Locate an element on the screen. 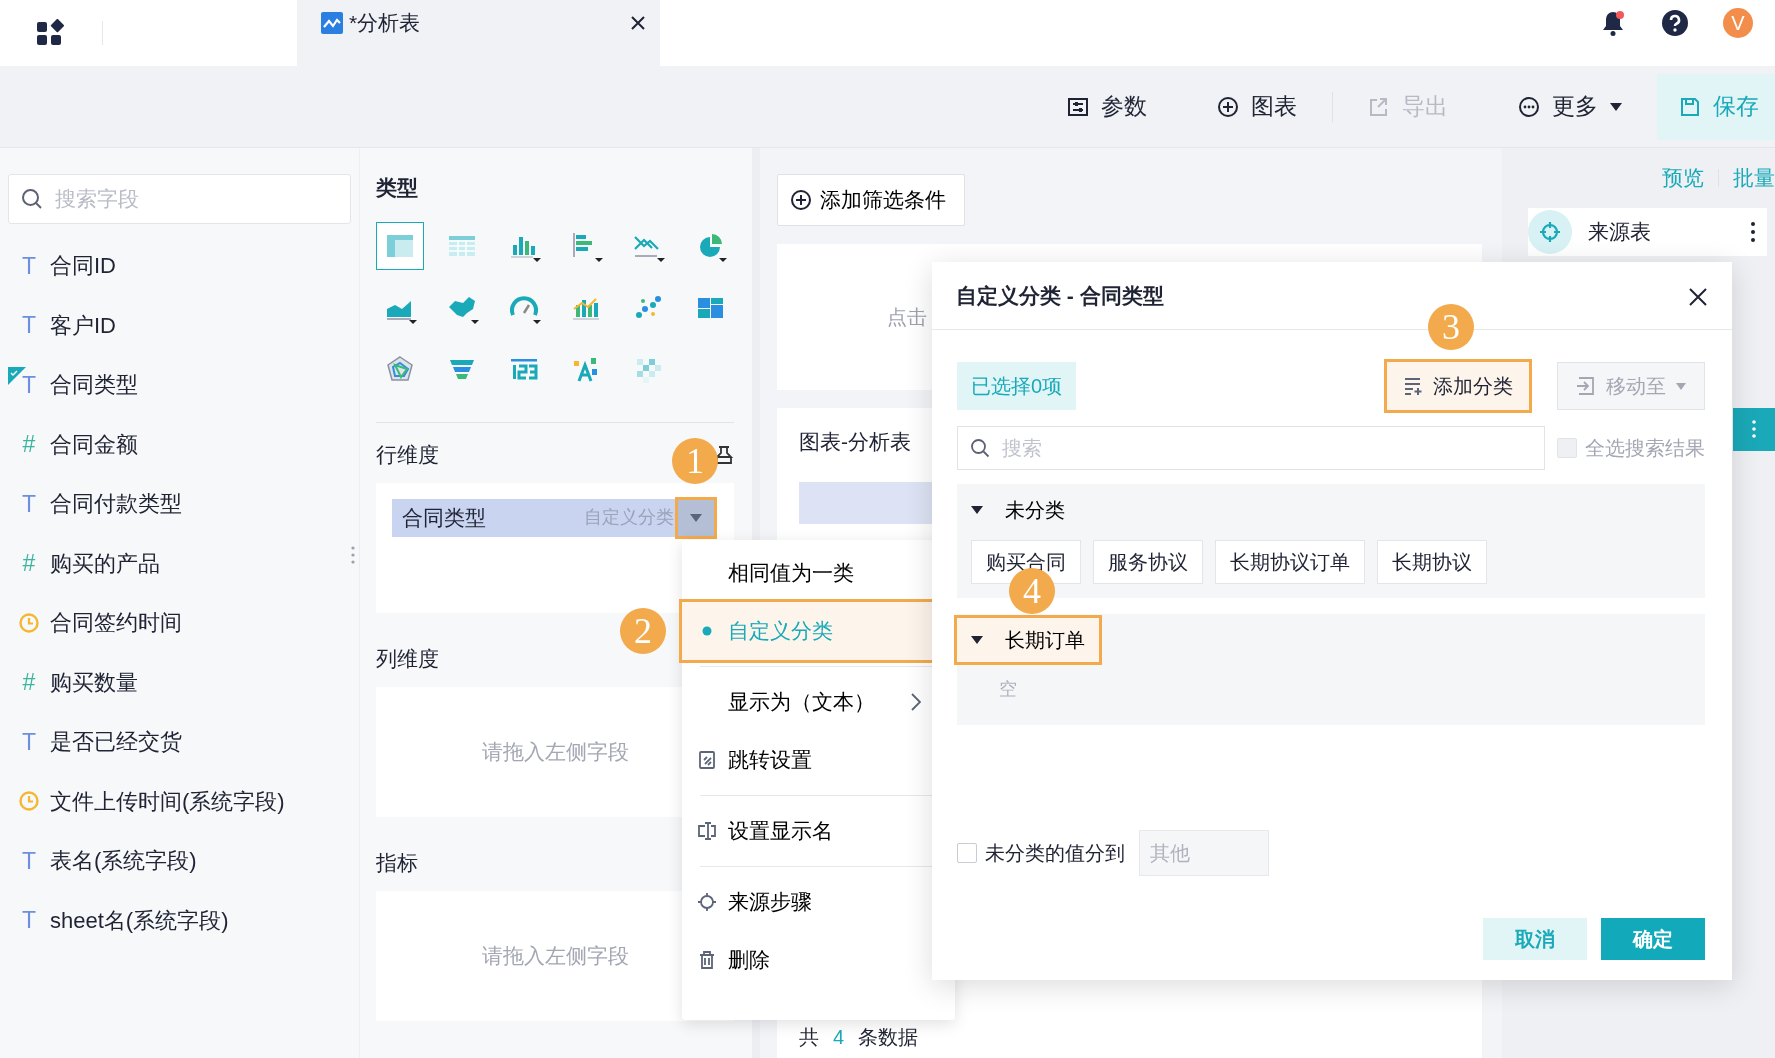  step-badge: 1 is located at coordinates (695, 460).